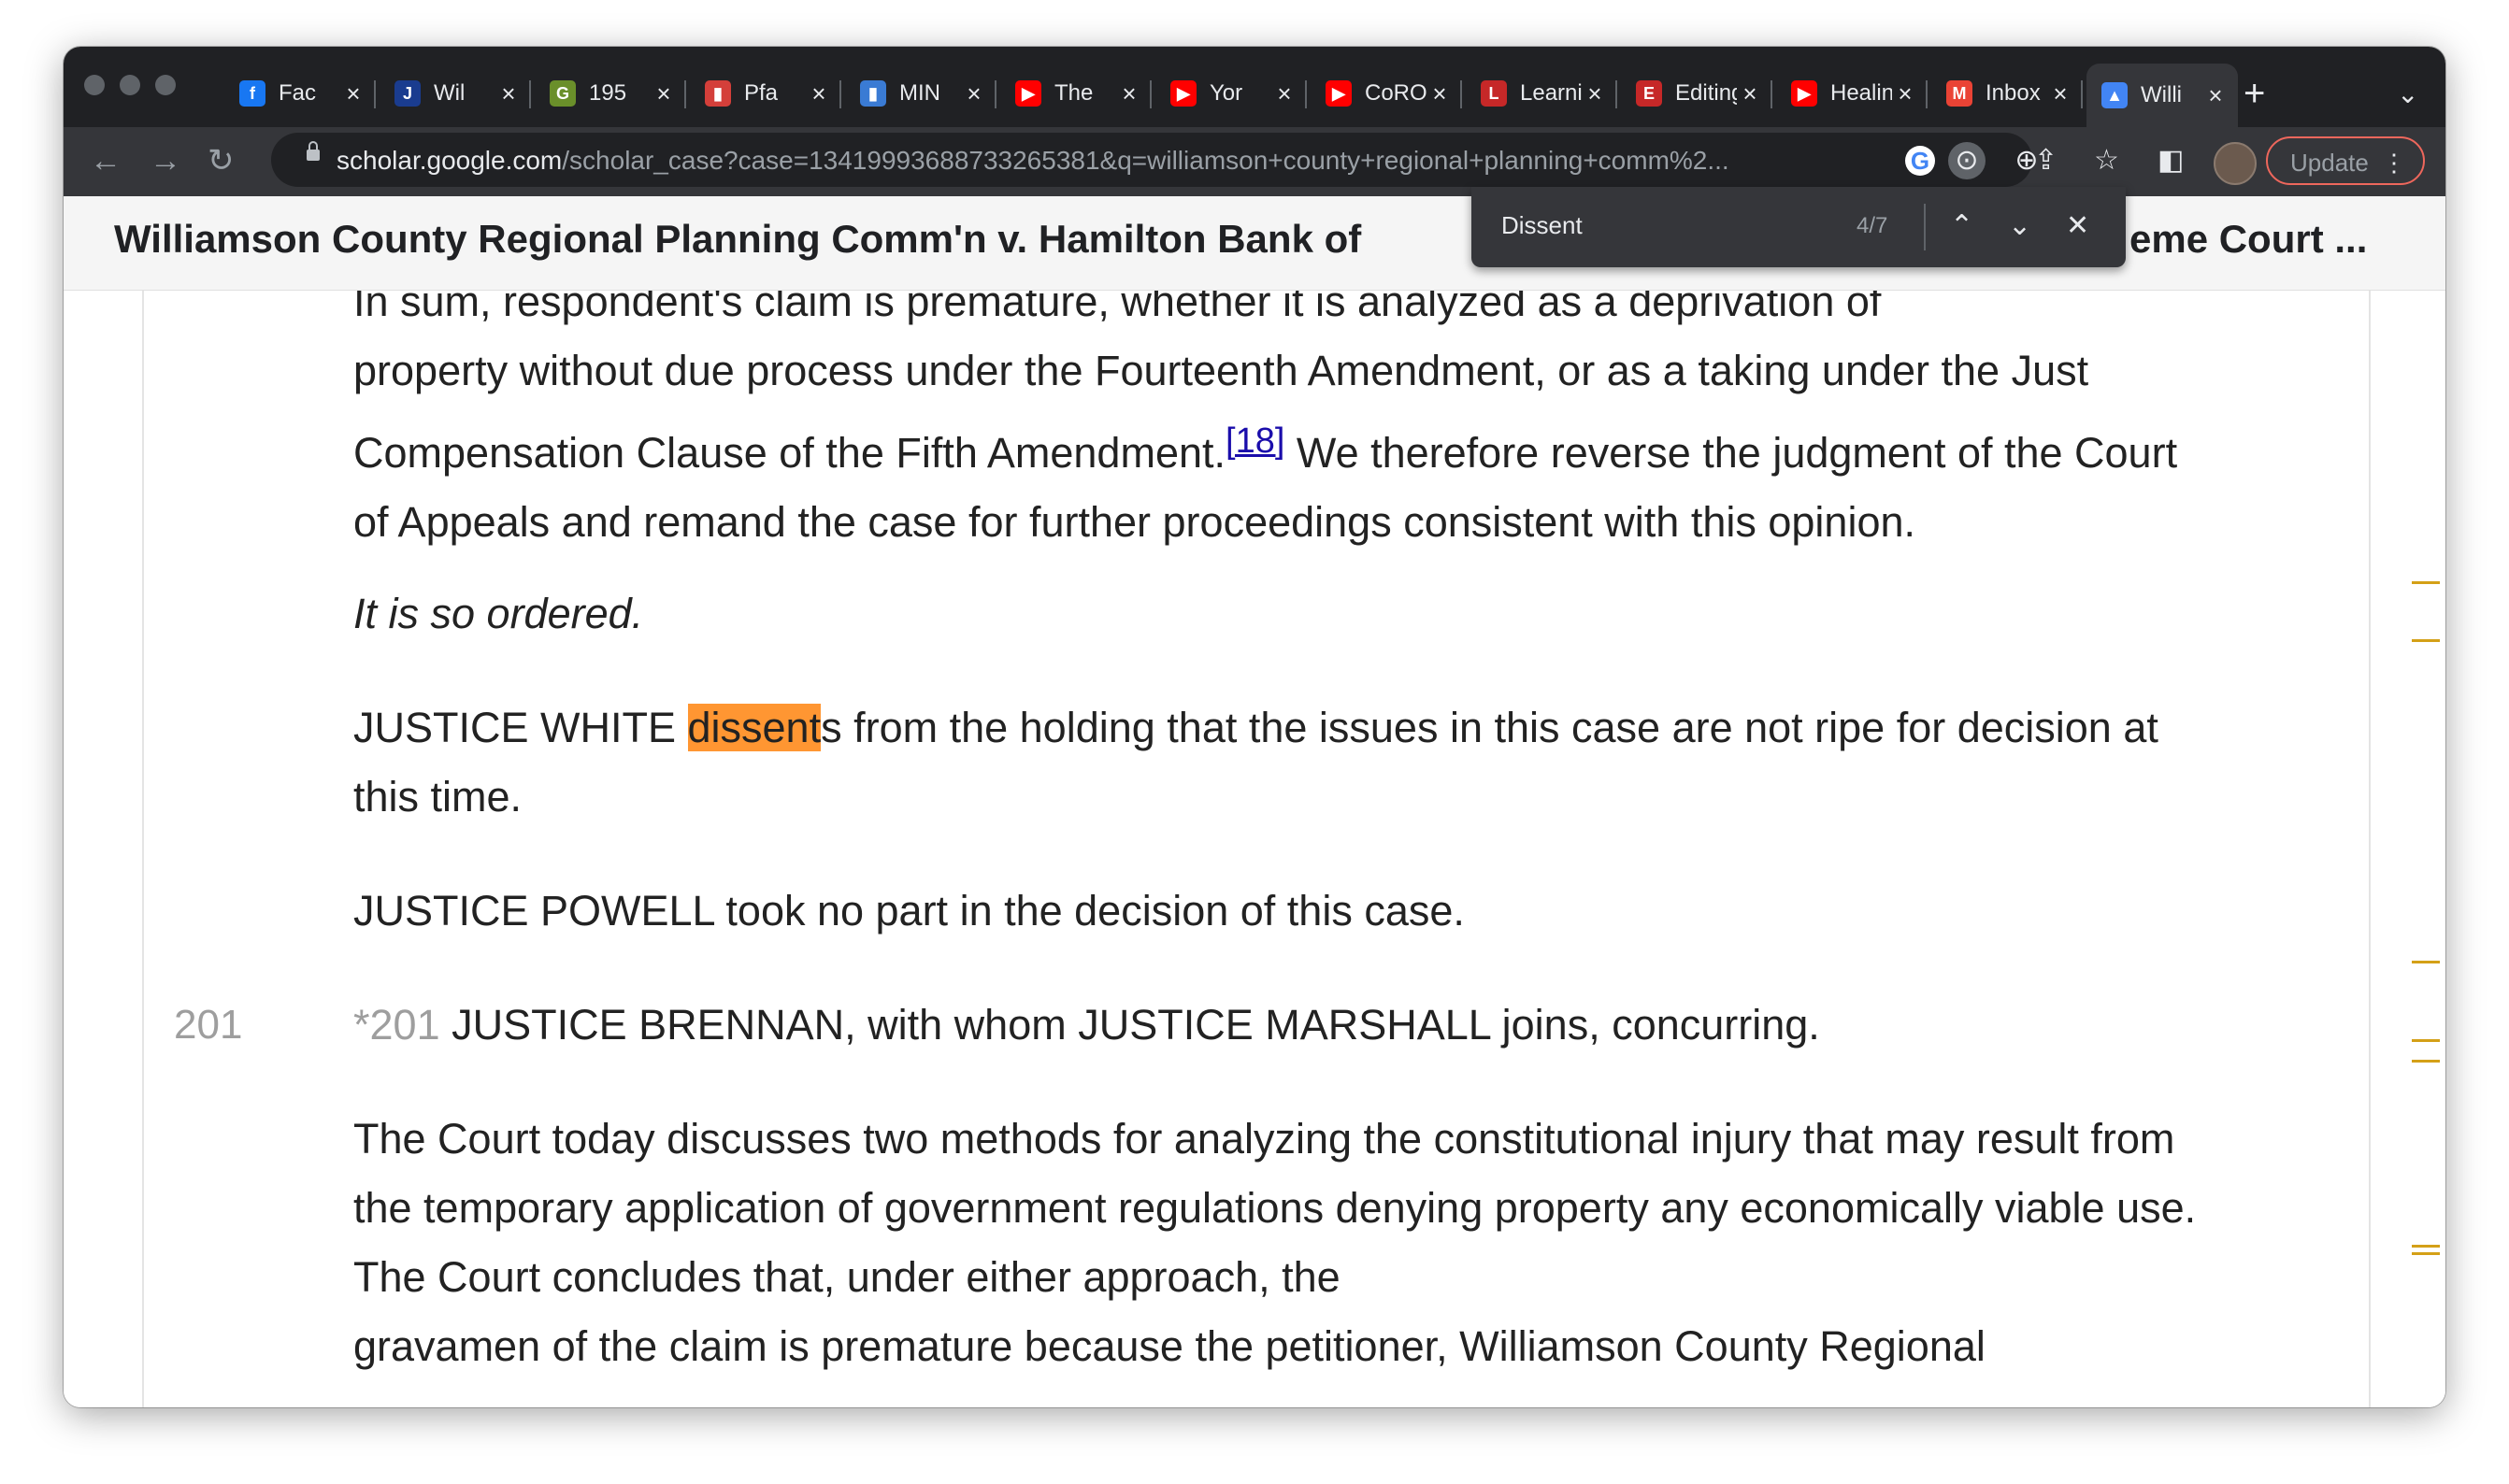 The width and height of the screenshot is (2509, 1484). What do you see at coordinates (1872, 225) in the screenshot?
I see `find-match-count: 4/7` at bounding box center [1872, 225].